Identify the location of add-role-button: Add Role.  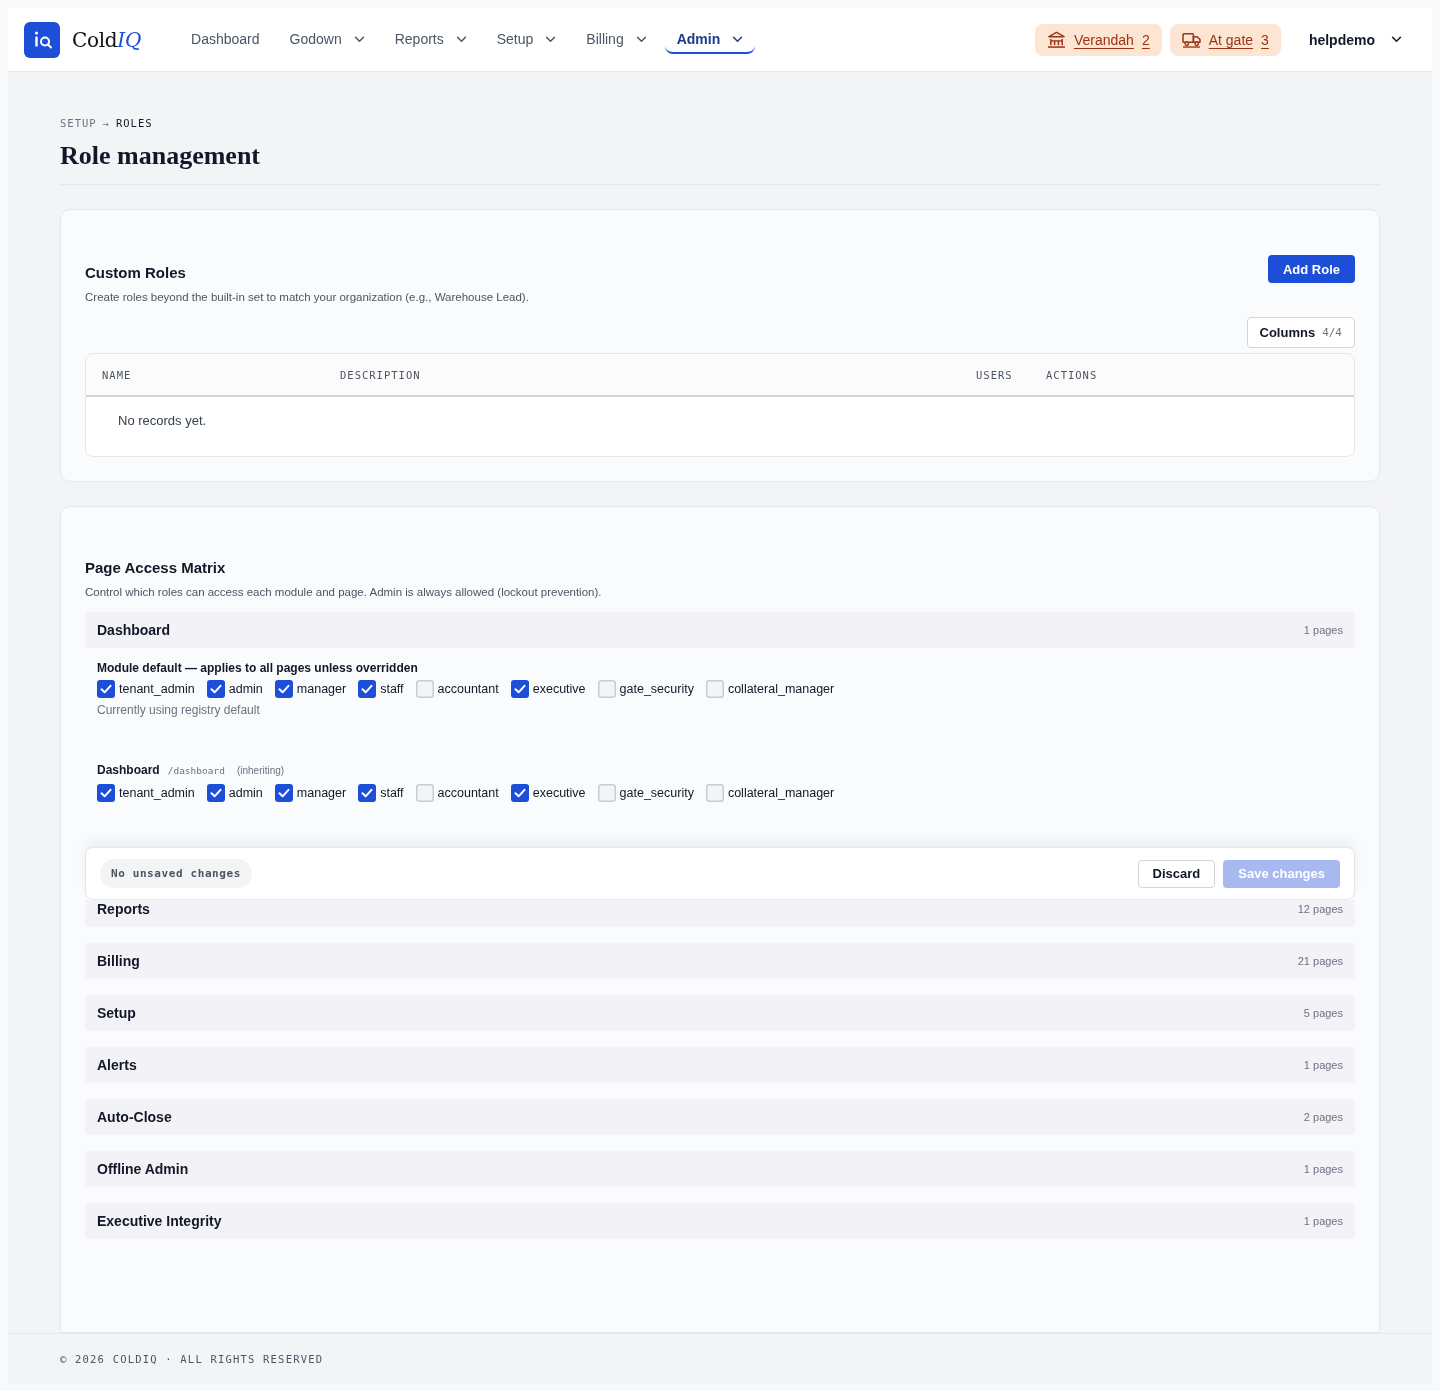
(1311, 269).